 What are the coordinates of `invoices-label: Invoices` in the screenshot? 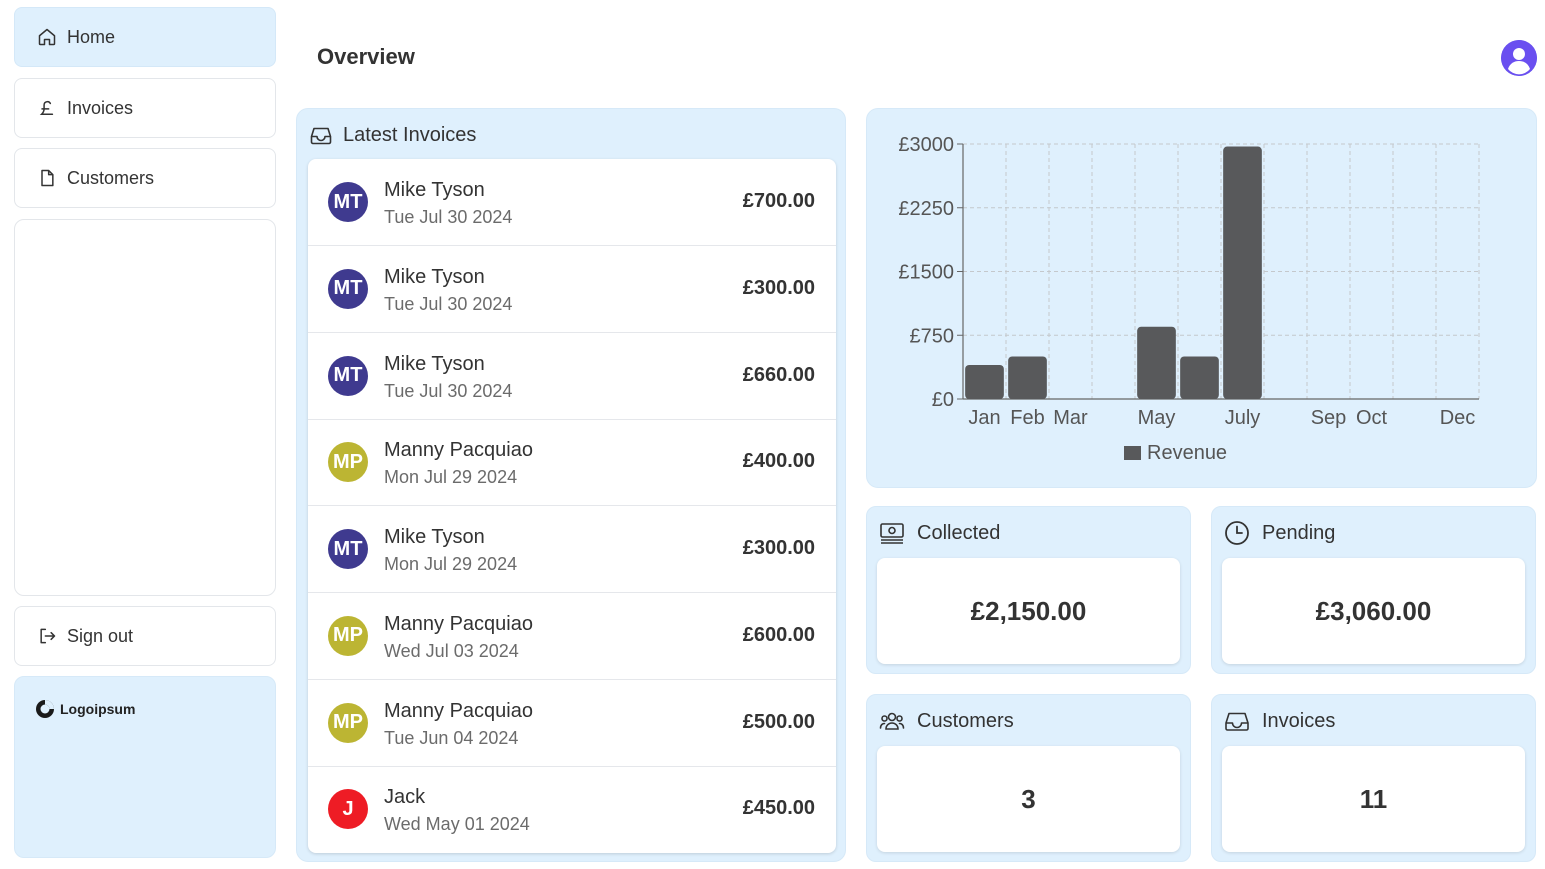 It's located at (1299, 720).